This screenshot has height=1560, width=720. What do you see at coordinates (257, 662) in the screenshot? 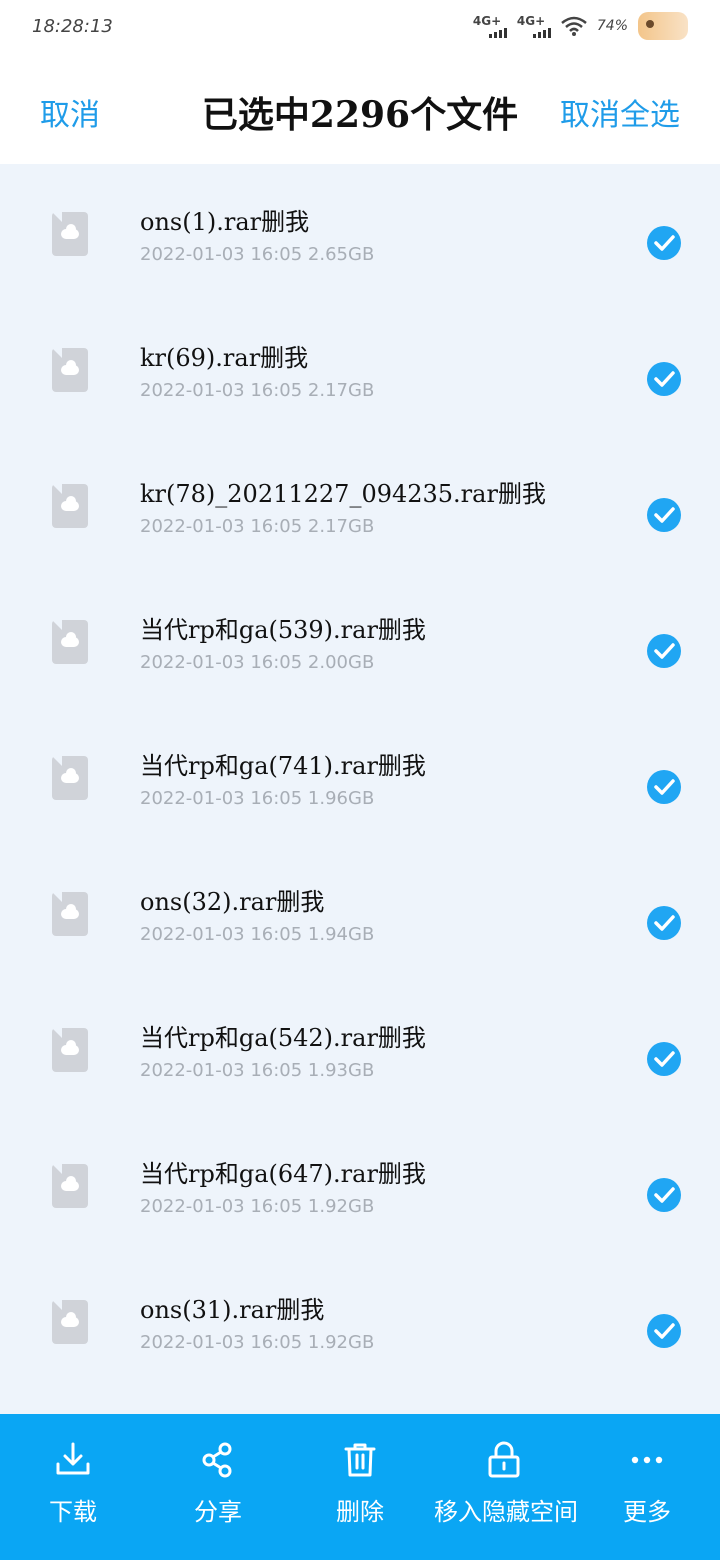
I see `file-meta: 2022-01-03 16:05 2.00GB` at bounding box center [257, 662].